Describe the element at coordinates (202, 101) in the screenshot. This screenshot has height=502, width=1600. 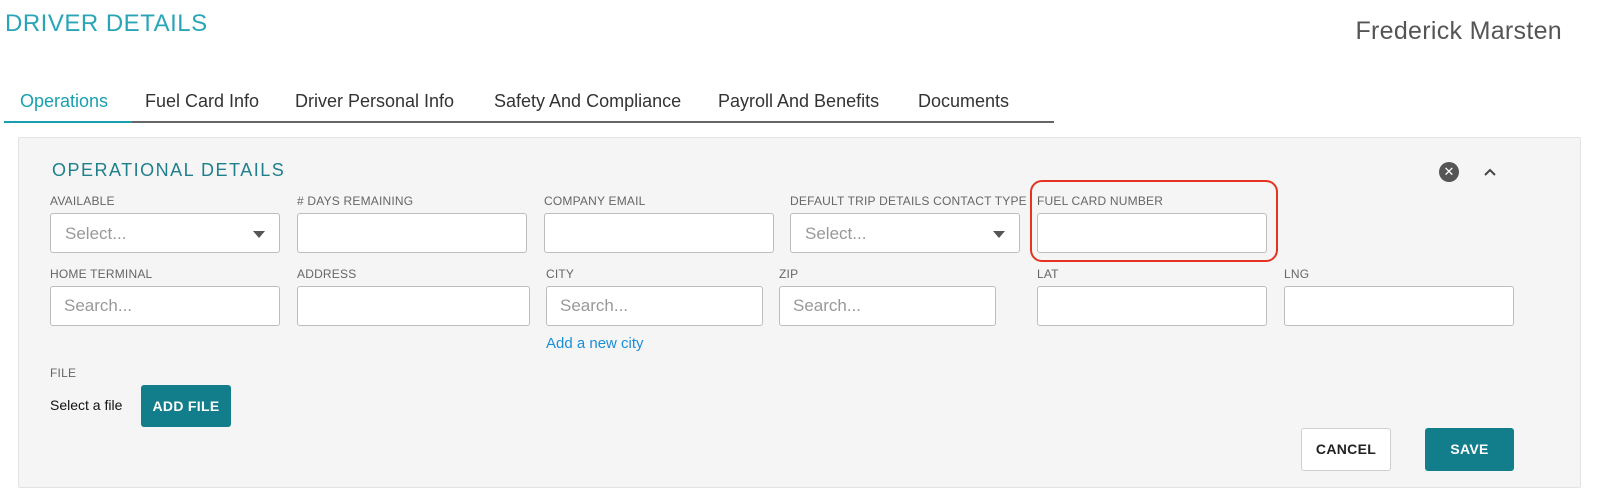
I see `tab-fuel-card-info: Fuel Card Info` at that location.